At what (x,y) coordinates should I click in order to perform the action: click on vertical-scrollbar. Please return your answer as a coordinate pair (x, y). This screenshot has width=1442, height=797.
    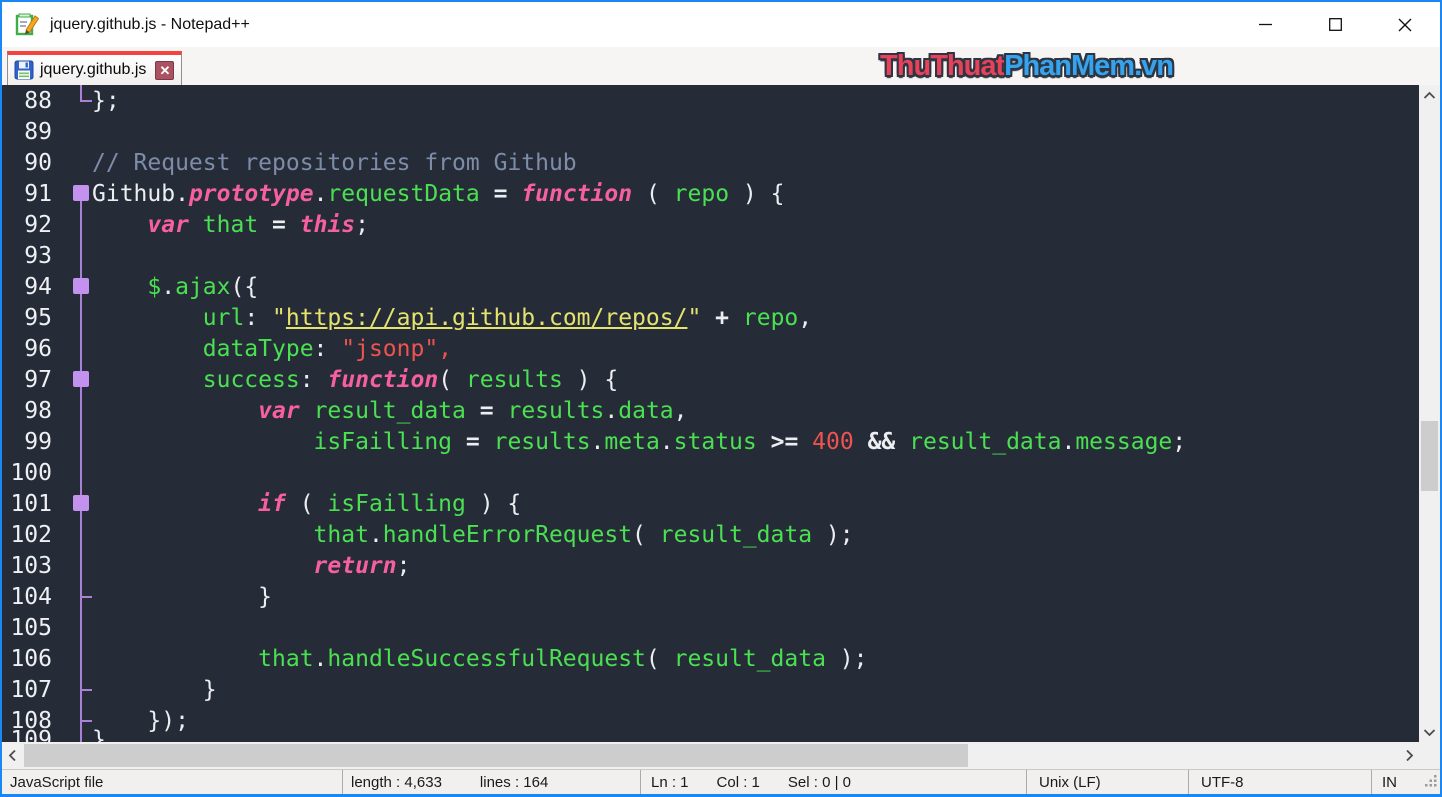
    Looking at the image, I should click on (1429, 427).